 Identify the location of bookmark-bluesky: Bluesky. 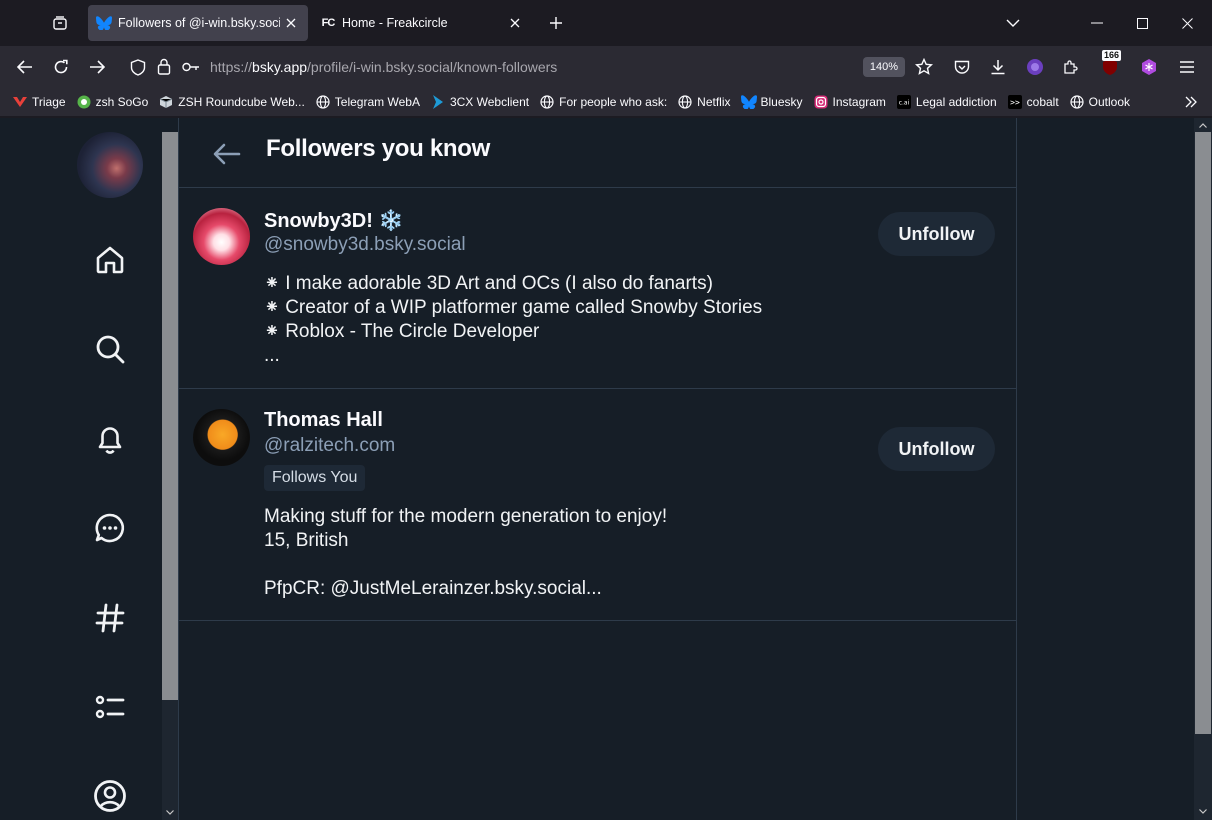
(773, 102).